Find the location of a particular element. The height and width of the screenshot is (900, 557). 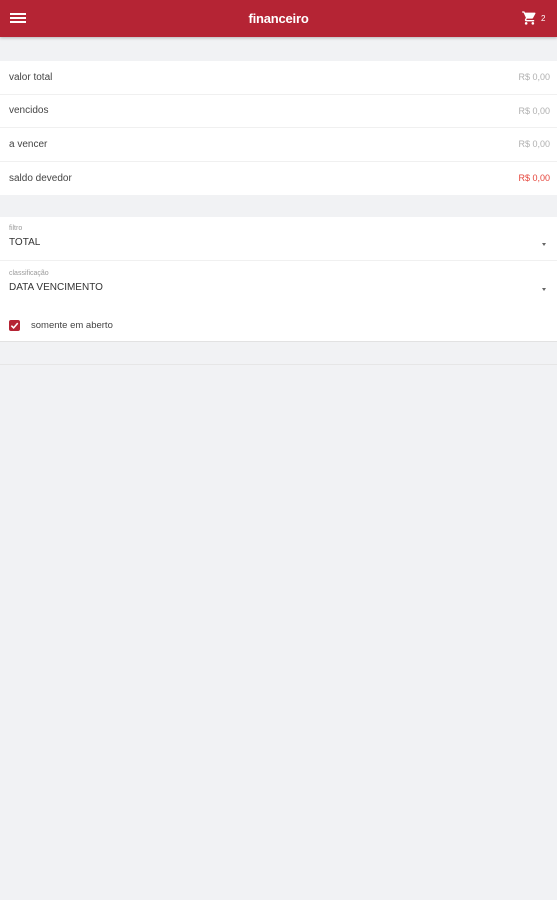

only-open-checkbox is located at coordinates (14, 325).